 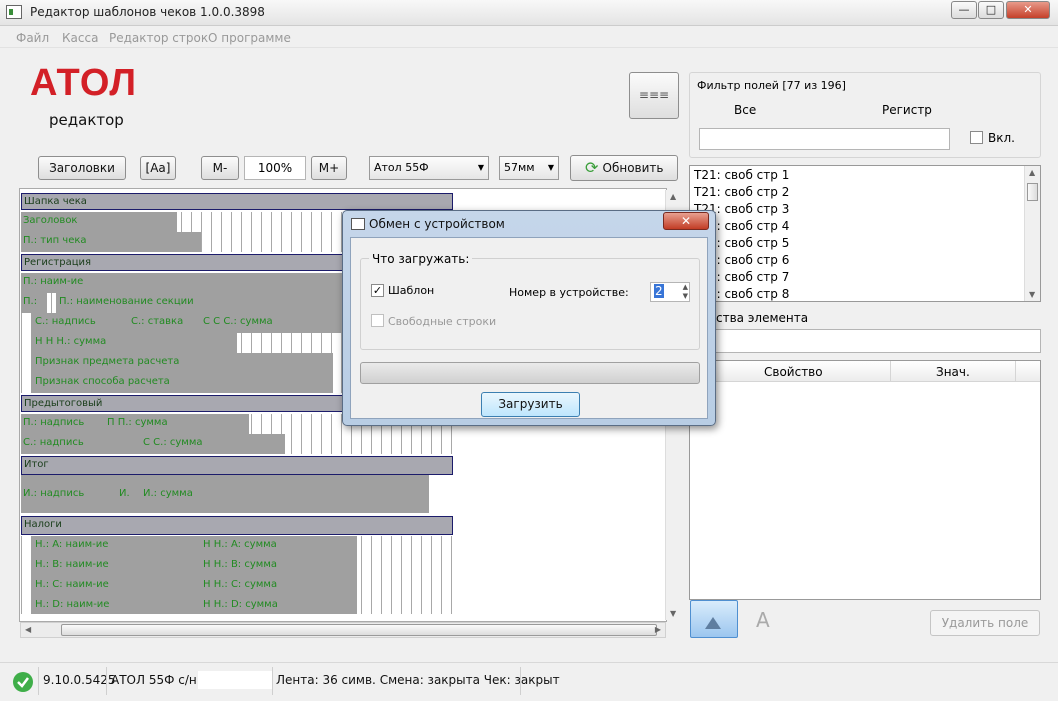 I want to click on image-icon, so click(x=713, y=623).